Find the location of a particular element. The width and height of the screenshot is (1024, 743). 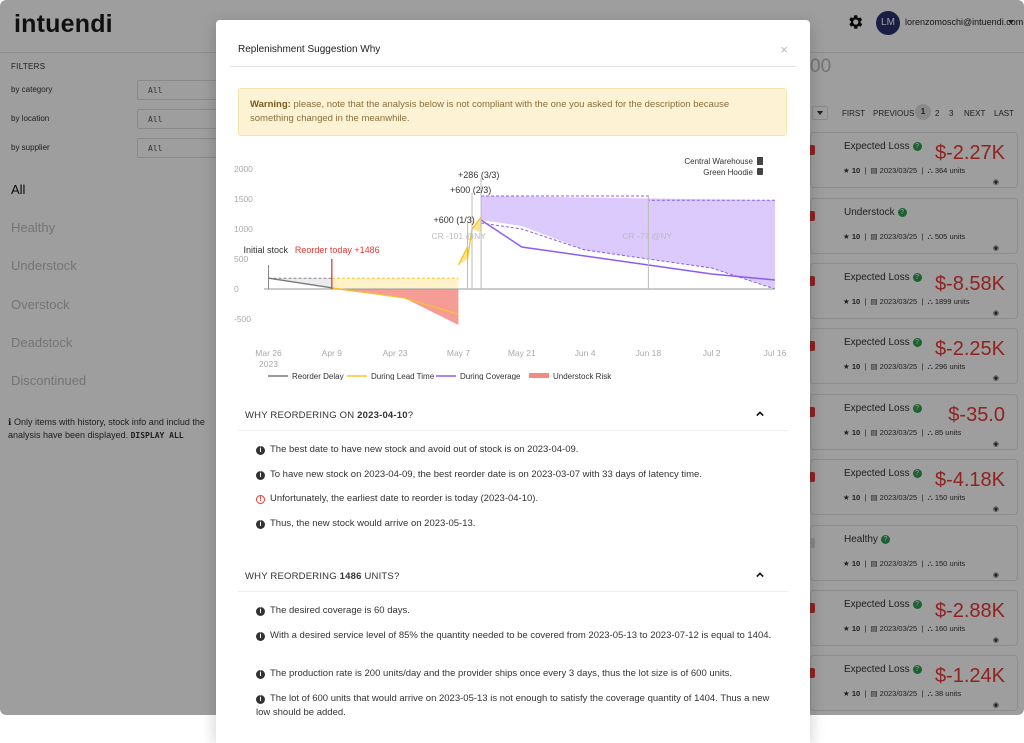

section-reorder-date-header: WHY REORDERING ON 2023-04-10? is located at coordinates (329, 415).